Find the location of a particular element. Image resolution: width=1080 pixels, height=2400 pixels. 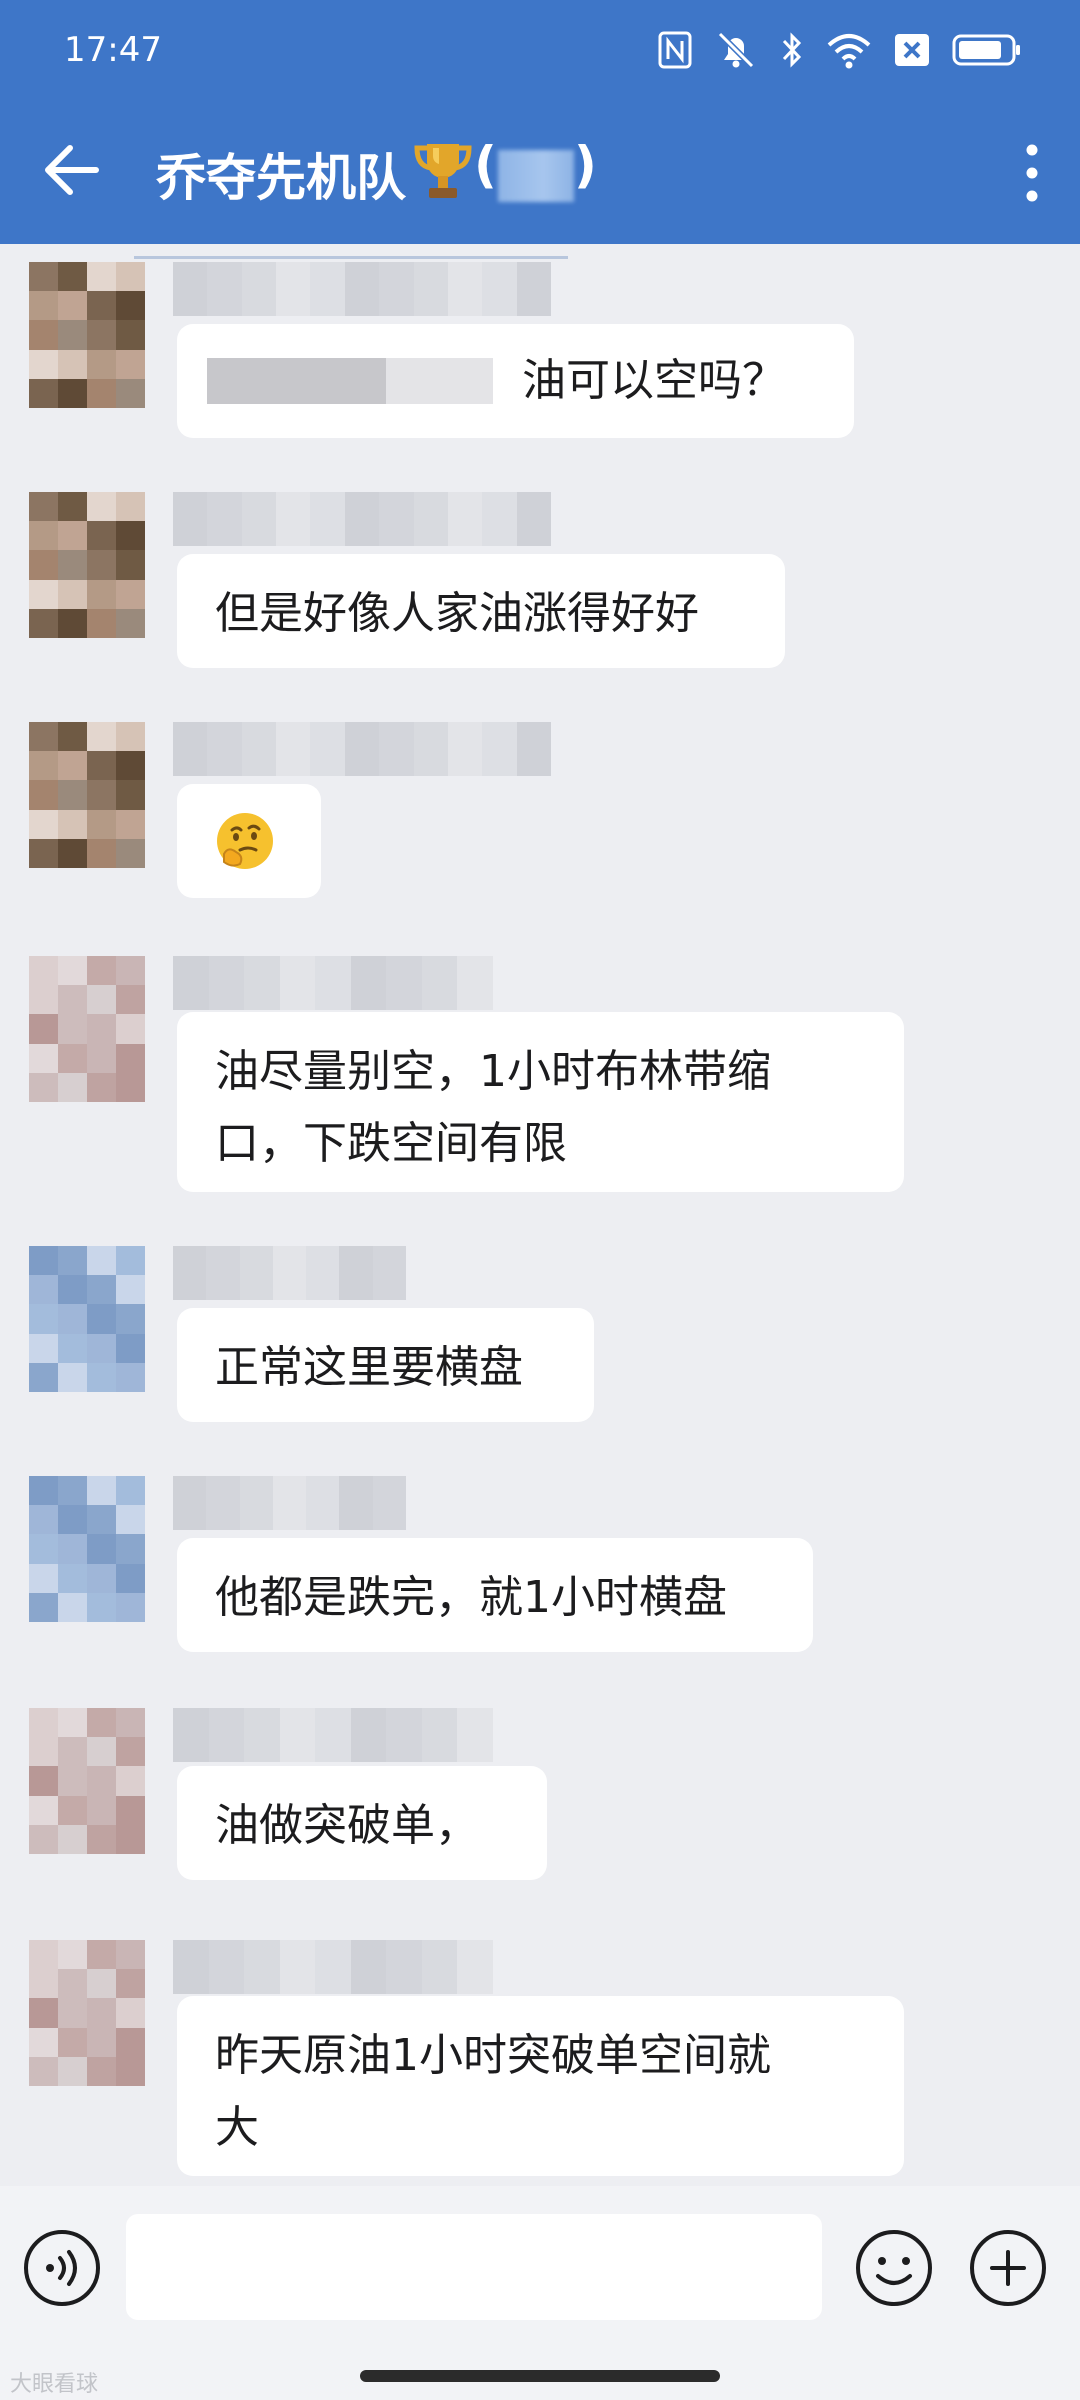

message-text: 油尽量别空，1小时布林带缩 口，下跌空间有限 is located at coordinates (493, 1107).